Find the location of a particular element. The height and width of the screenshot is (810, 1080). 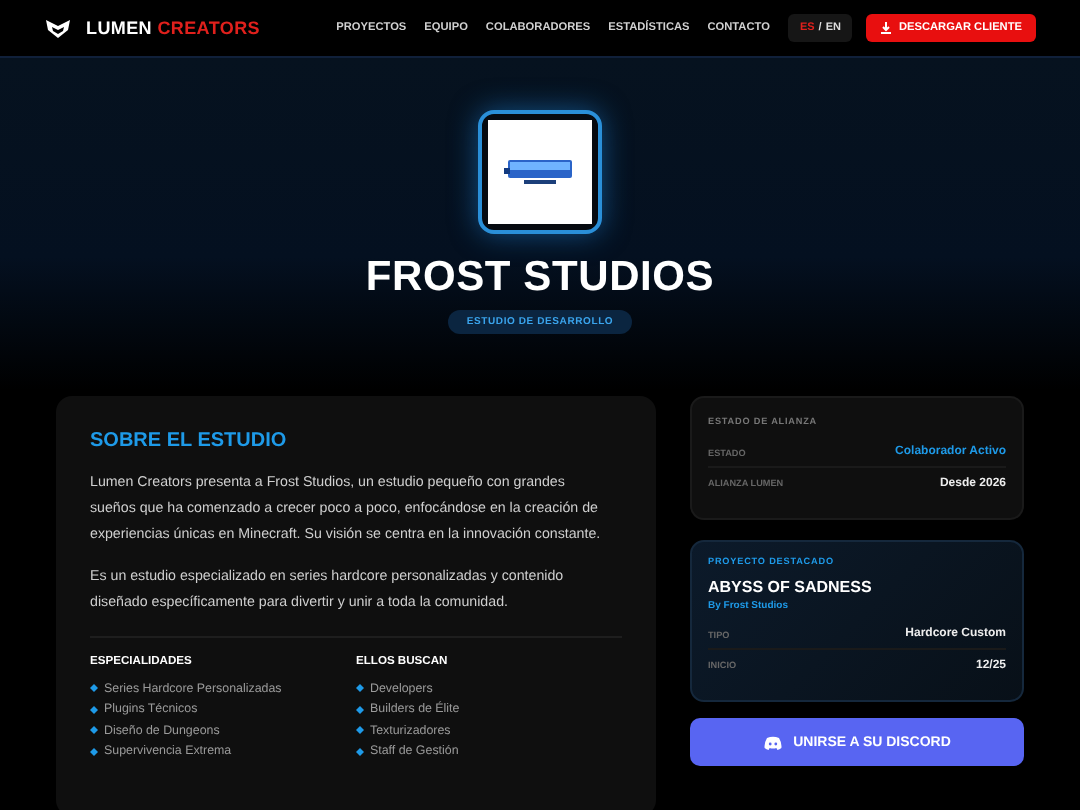

download-icon is located at coordinates (886, 28).